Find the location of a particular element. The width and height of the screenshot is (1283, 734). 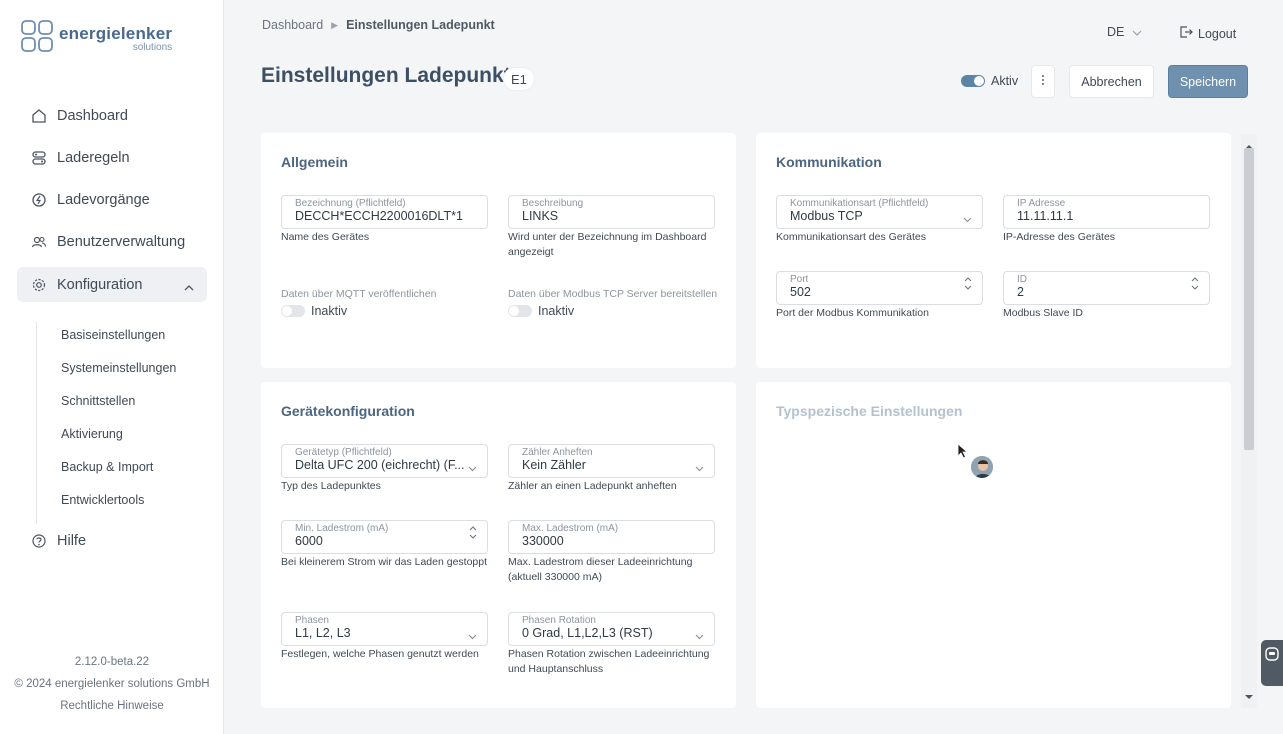

rules-icon is located at coordinates (39, 158).